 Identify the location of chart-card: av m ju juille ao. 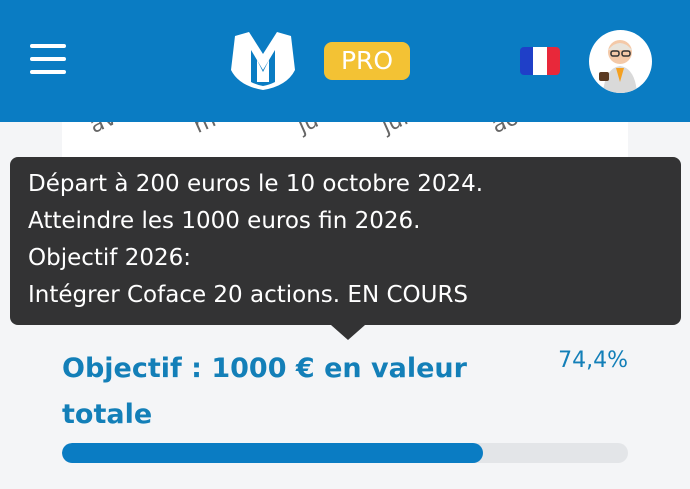
(345, 140).